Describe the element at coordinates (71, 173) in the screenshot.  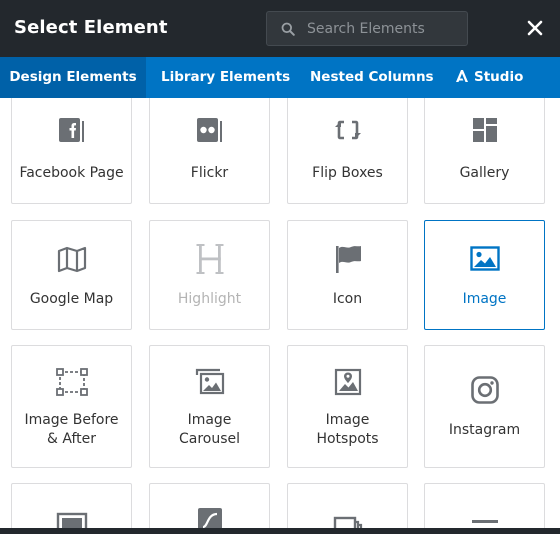
I see `element-label: Facebook Page` at that location.